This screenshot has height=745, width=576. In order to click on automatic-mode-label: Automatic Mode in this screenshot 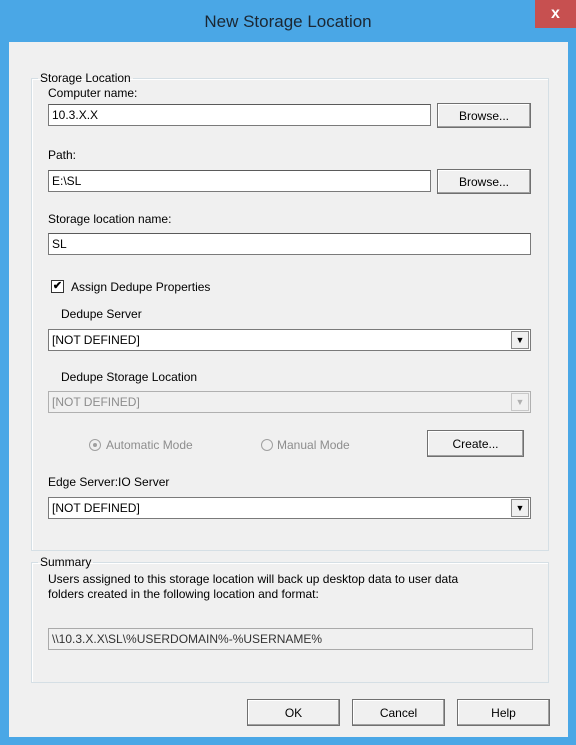, I will do `click(149, 445)`.